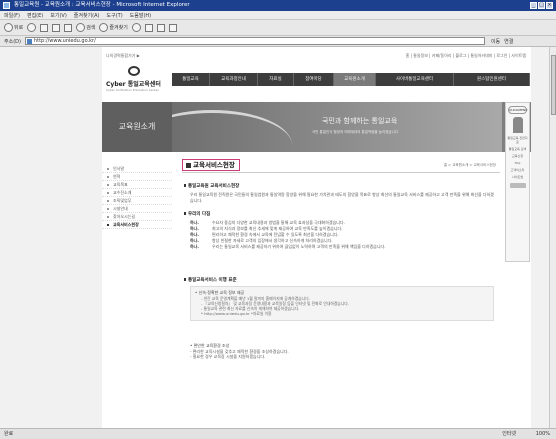 This screenshot has width=556, height=439. What do you see at coordinates (58, 15) in the screenshot?
I see `menu-view: 보기(V)` at bounding box center [58, 15].